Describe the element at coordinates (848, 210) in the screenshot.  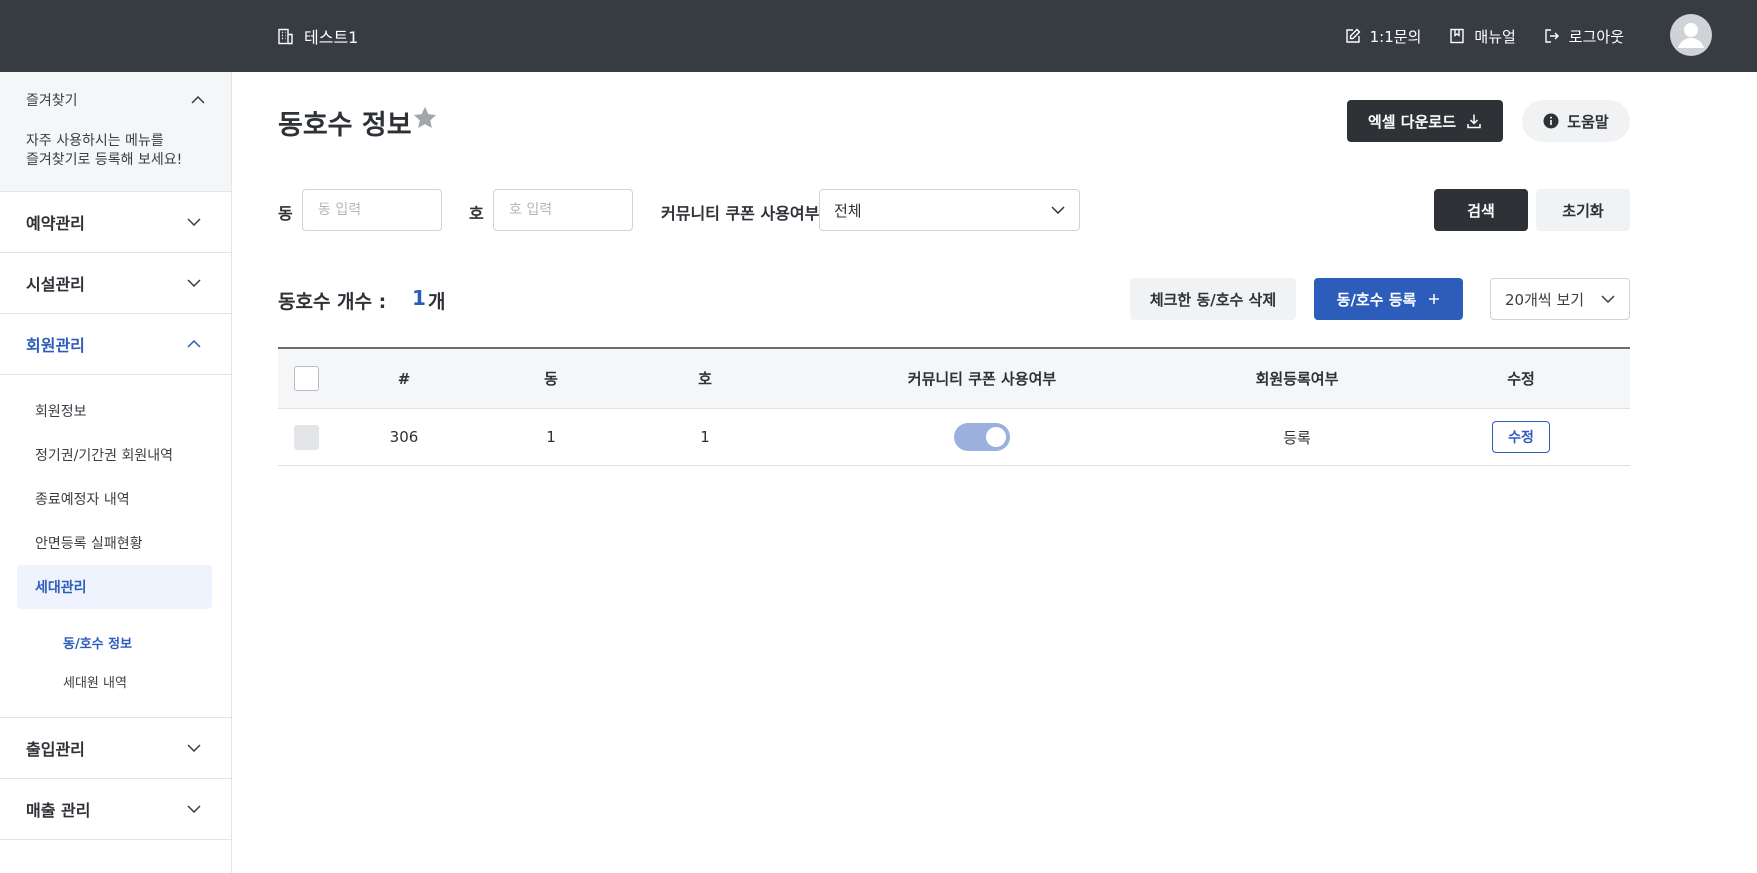
I see `coupon-select-value: 전체` at that location.